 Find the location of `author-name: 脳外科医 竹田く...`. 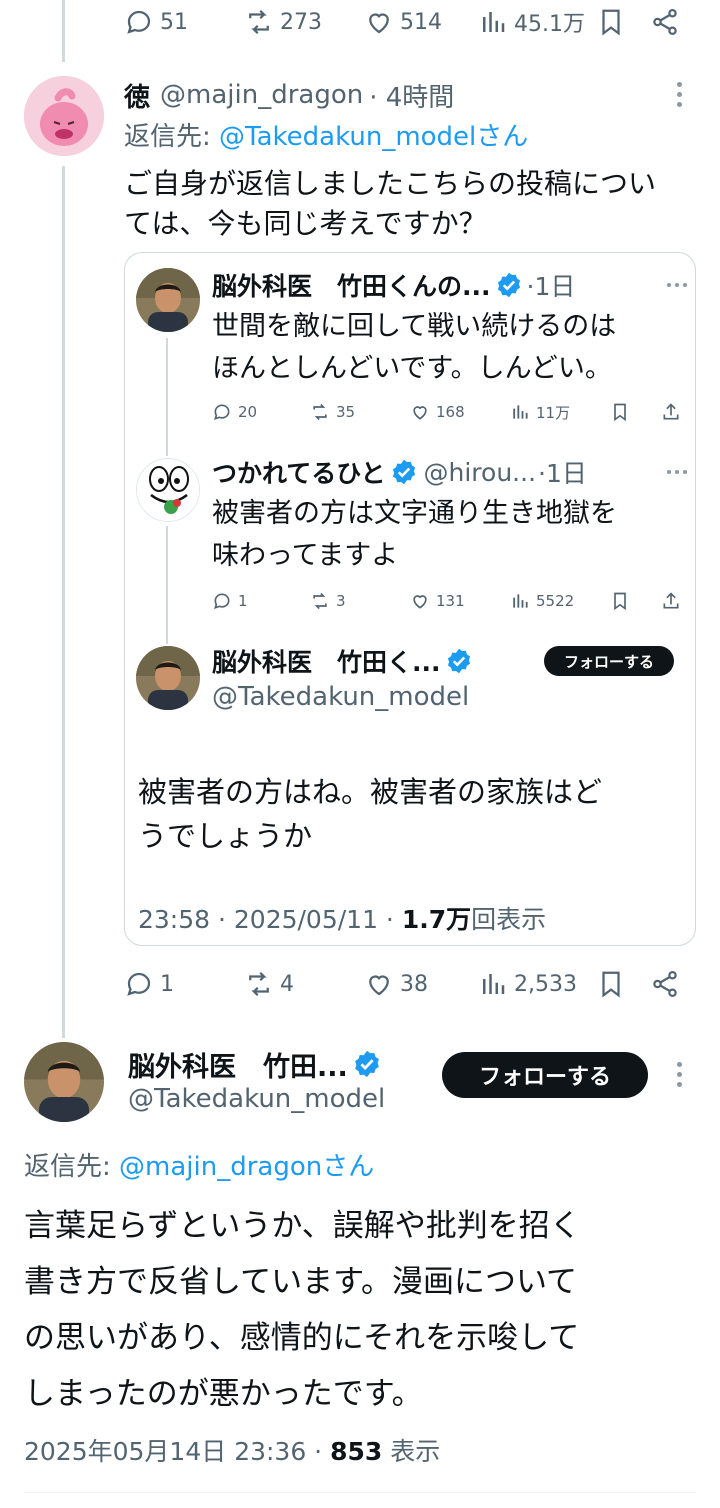

author-name: 脳外科医 竹田く... is located at coordinates (326, 661).